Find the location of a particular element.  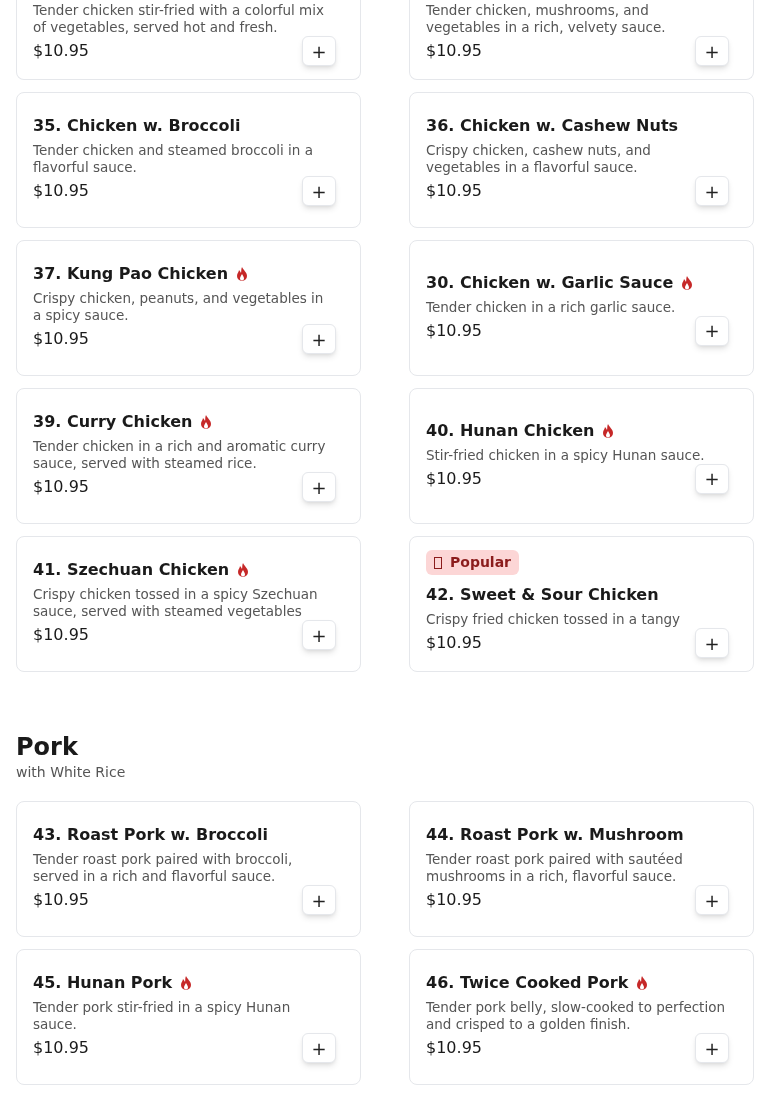

dish-title: 37. Kung Pao Chicken is located at coordinates (131, 274).